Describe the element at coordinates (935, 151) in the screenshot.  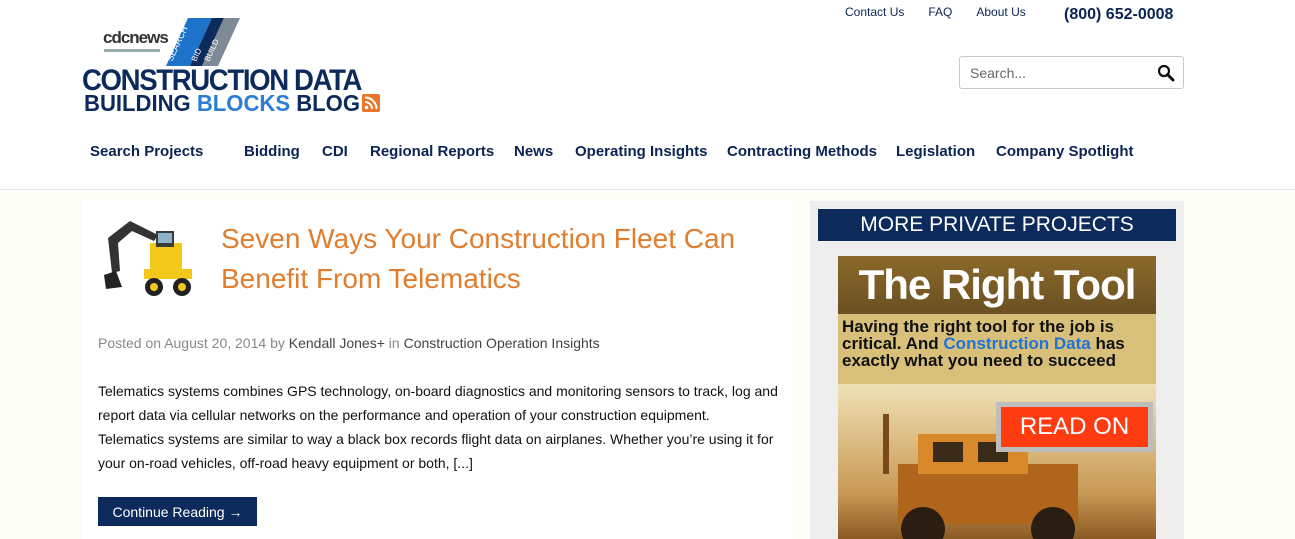
I see `nav-legislation: Legislation` at that location.